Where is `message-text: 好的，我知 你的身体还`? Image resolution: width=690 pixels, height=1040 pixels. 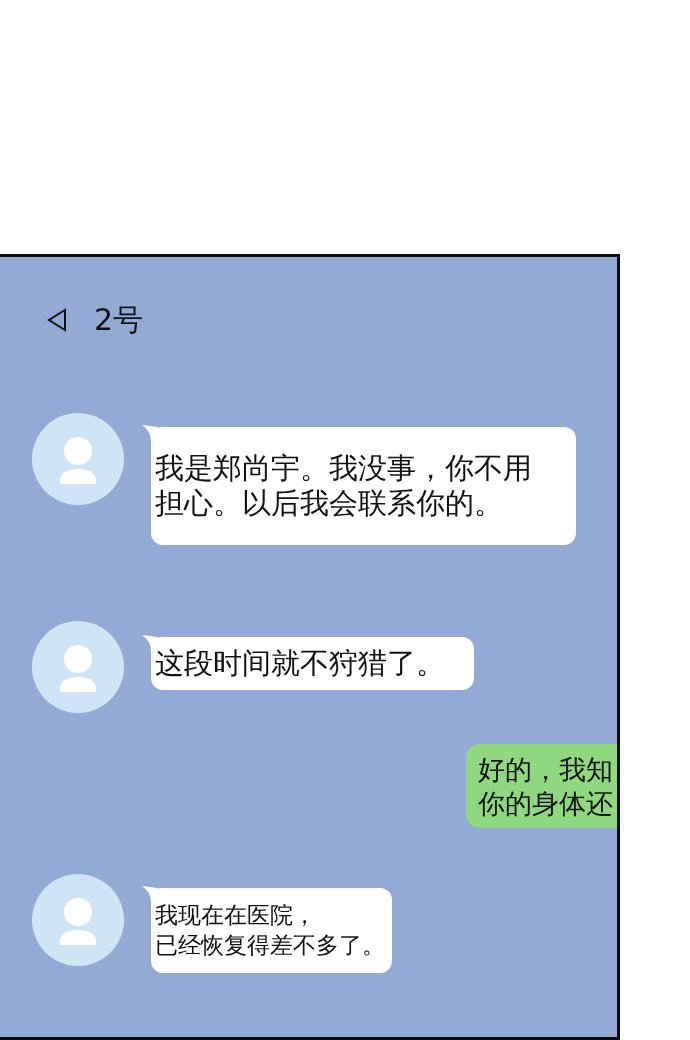
message-text: 好的，我知 你的身体还 is located at coordinates (545, 787).